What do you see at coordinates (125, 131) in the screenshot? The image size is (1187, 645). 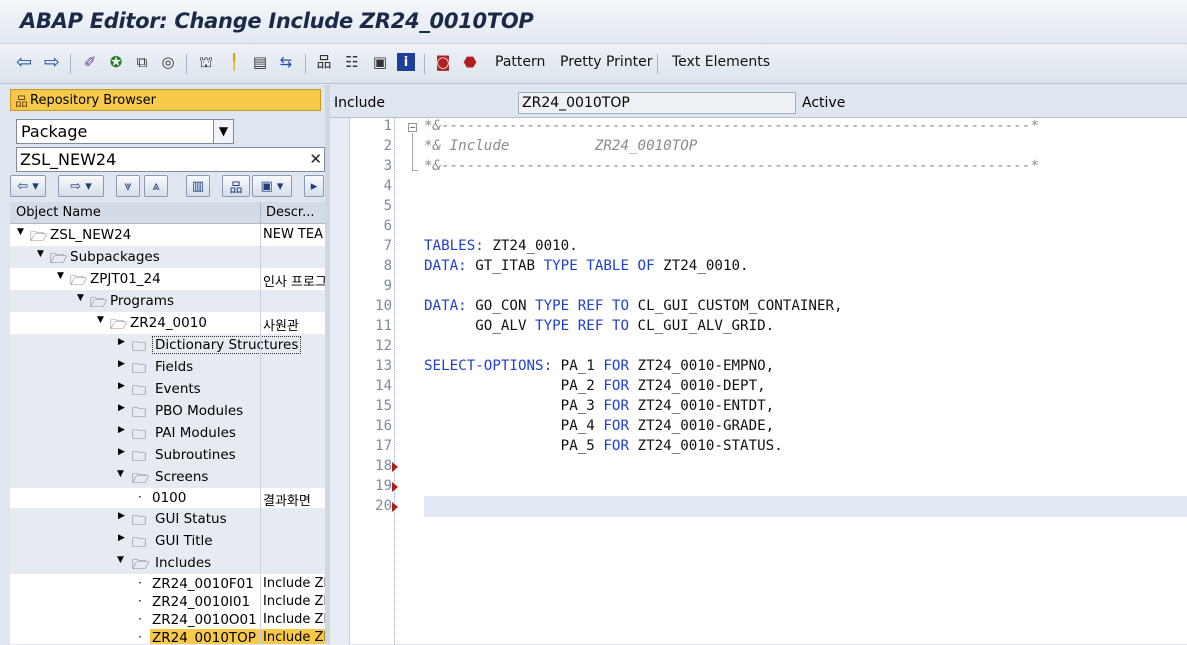 I see `object-type-select: Package ▼` at bounding box center [125, 131].